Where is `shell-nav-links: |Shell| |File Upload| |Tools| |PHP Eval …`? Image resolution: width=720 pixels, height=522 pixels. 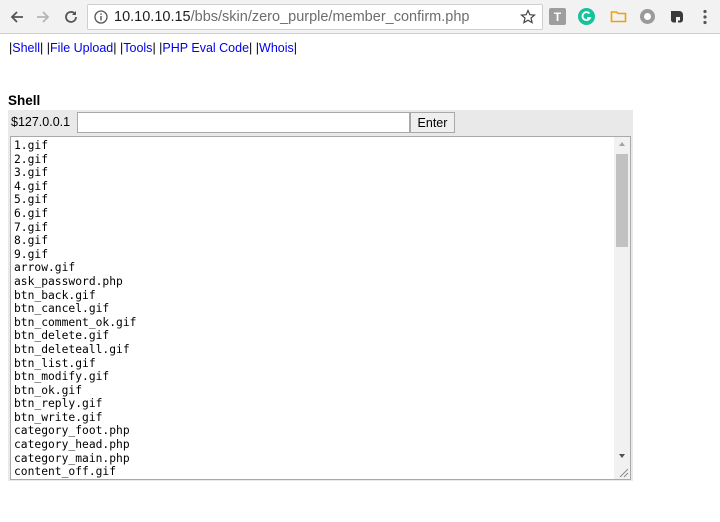
shell-nav-links: |Shell| |File Upload| |Tools| |PHP Eval … is located at coordinates (153, 48).